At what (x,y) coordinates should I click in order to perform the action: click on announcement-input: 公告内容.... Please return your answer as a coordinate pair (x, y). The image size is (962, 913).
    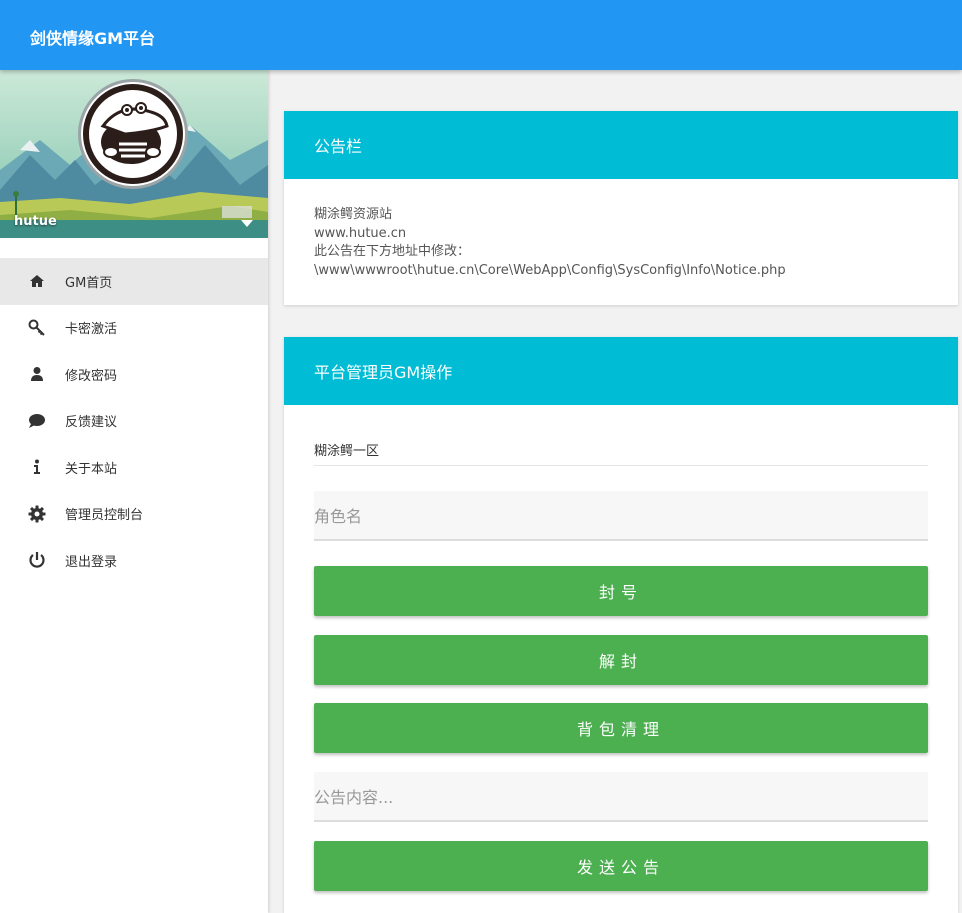
    Looking at the image, I should click on (621, 797).